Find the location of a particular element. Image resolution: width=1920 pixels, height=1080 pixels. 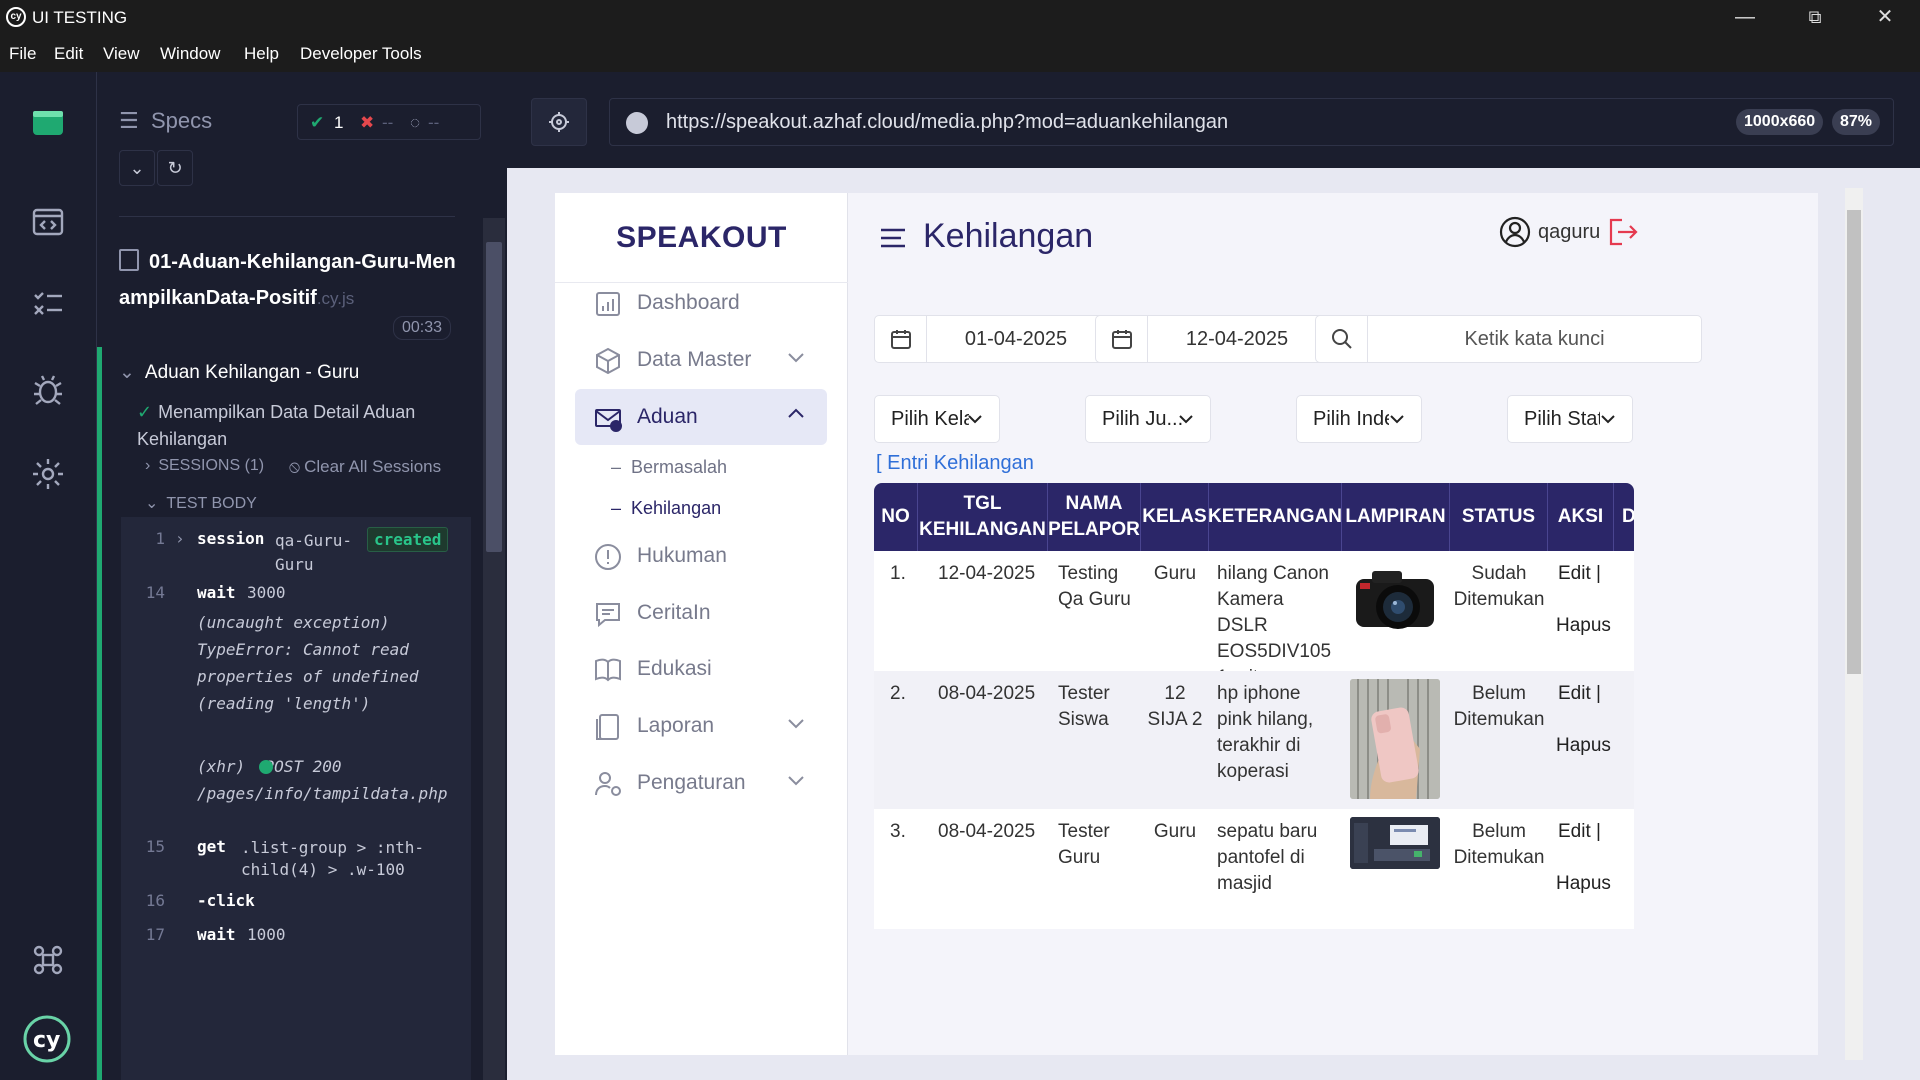

subnav-bermasalah: – Bermasalah is located at coordinates (669, 467).